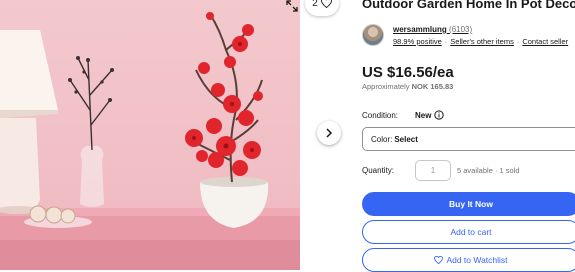  Describe the element at coordinates (461, 29) in the screenshot. I see `seller-feedback-count: (6103)` at that location.